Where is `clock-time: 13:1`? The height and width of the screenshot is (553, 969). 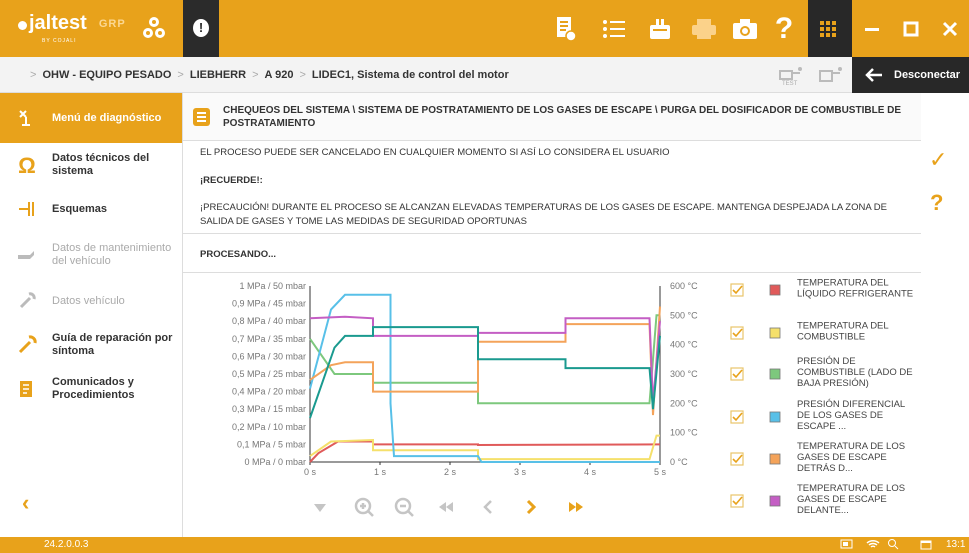 clock-time: 13:1 is located at coordinates (956, 544).